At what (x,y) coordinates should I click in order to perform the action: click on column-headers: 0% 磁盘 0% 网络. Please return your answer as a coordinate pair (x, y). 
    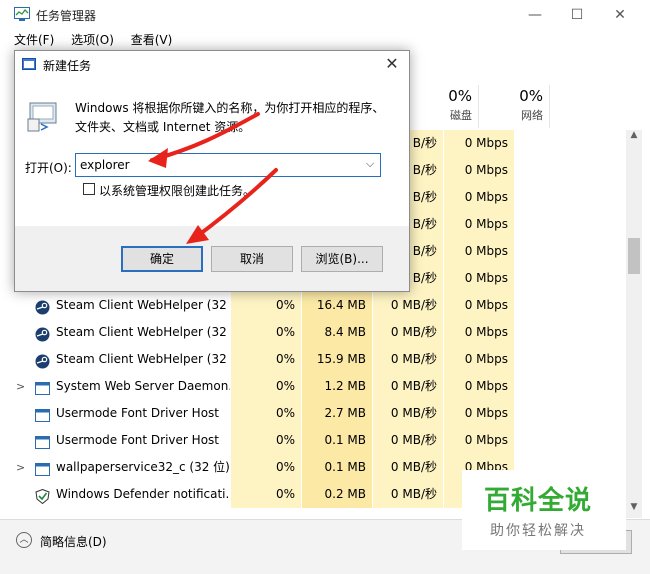
    Looking at the image, I should click on (522, 106).